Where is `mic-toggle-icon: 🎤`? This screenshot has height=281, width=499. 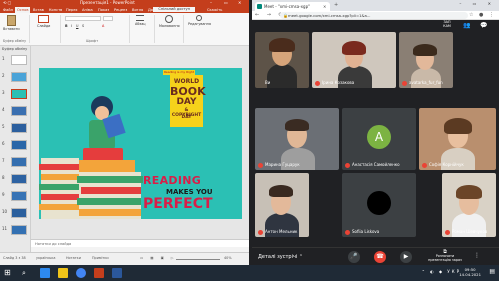 mic-toggle-icon: 🎤 is located at coordinates (354, 257).